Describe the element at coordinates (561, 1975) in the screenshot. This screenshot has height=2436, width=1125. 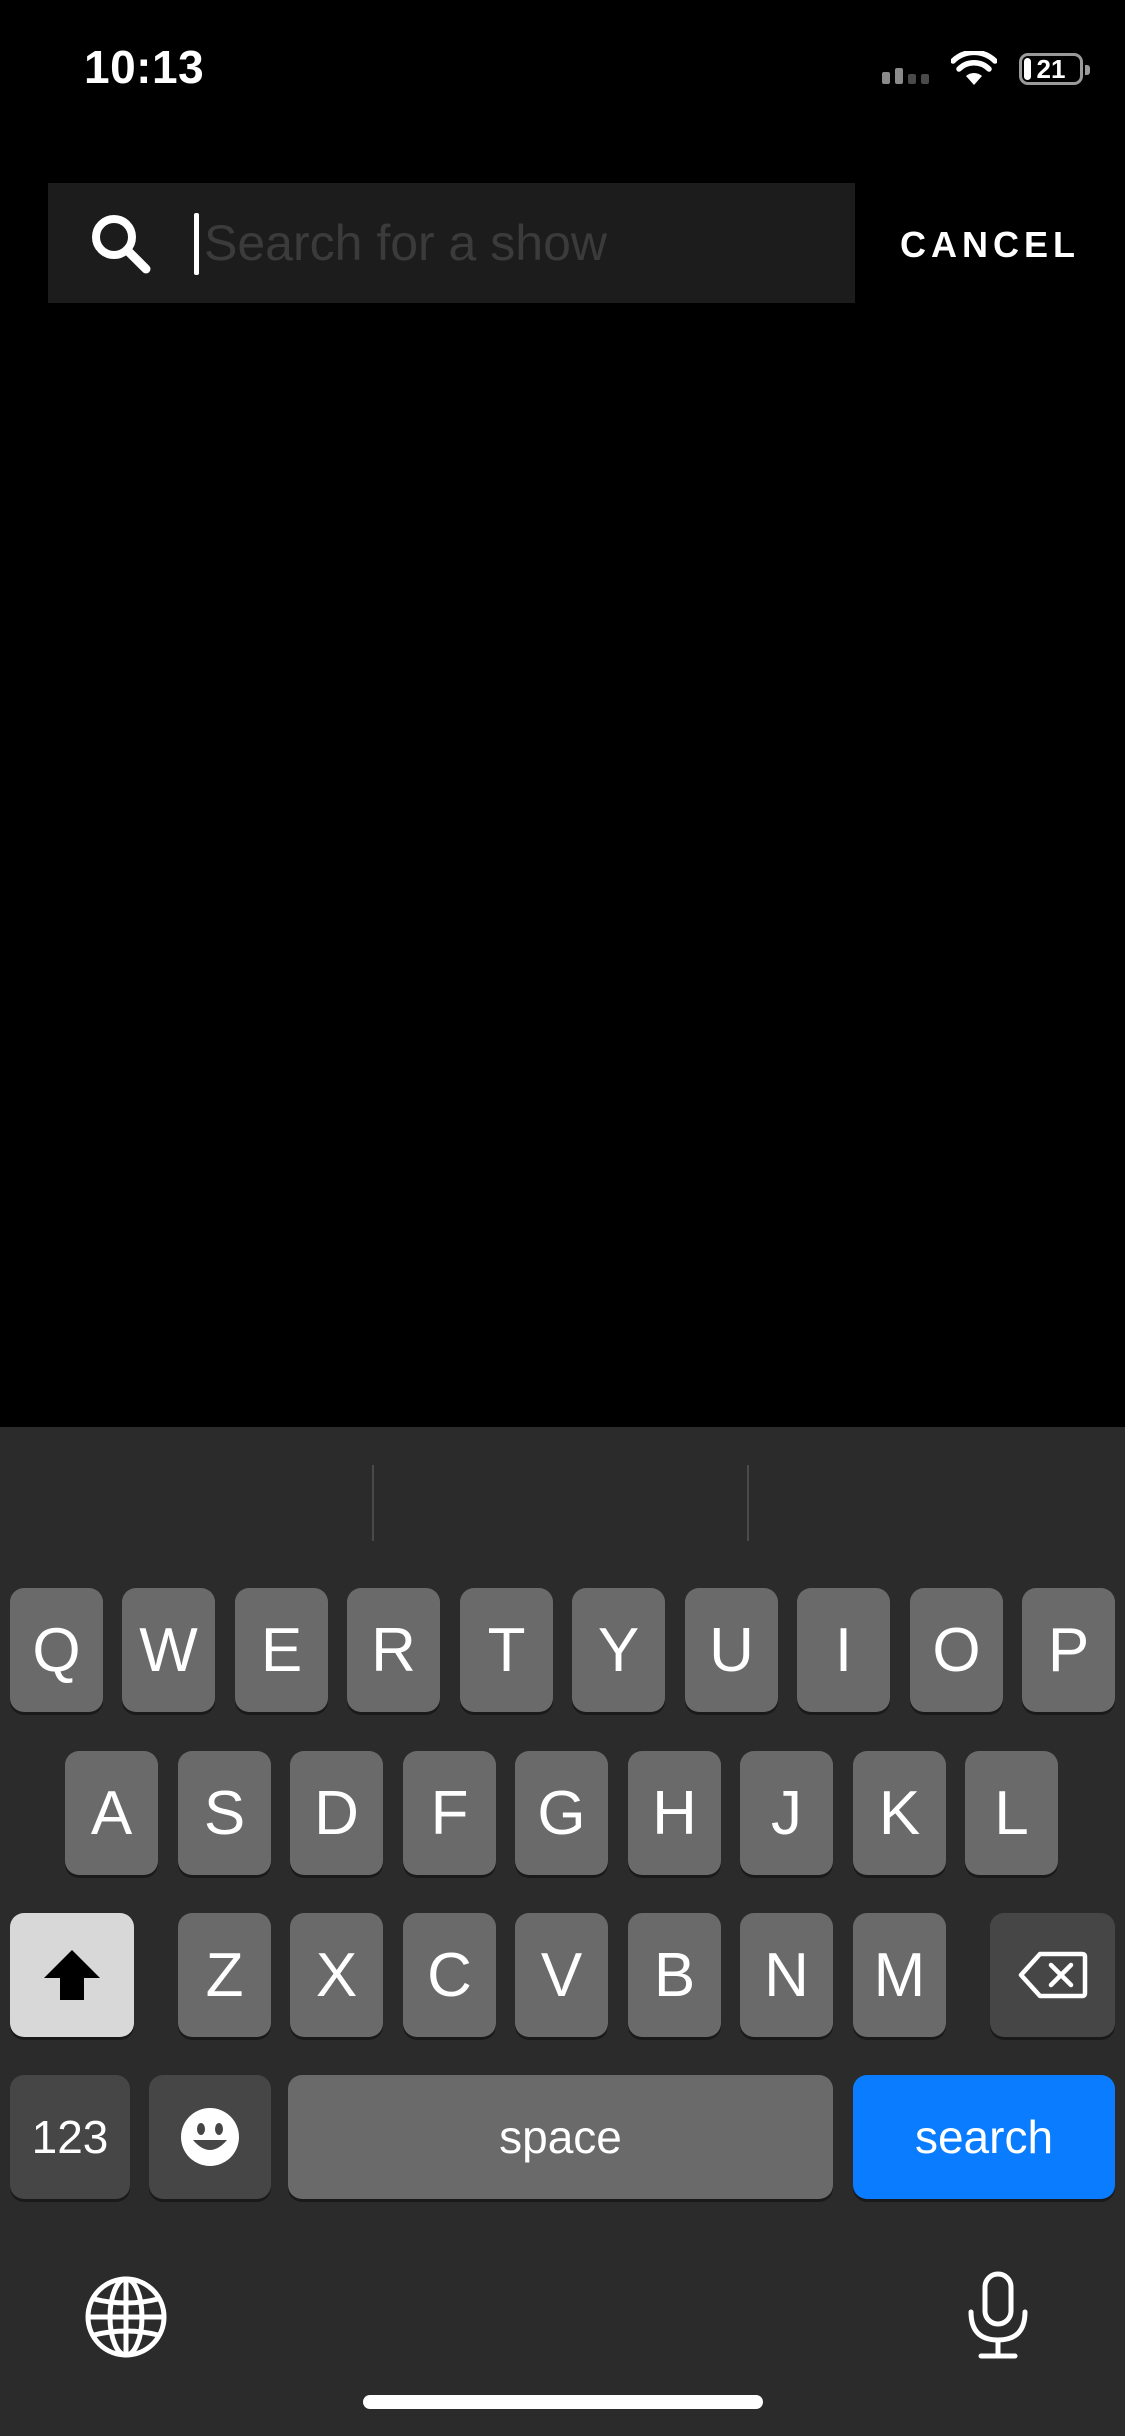
I see `key-v: V` at that location.